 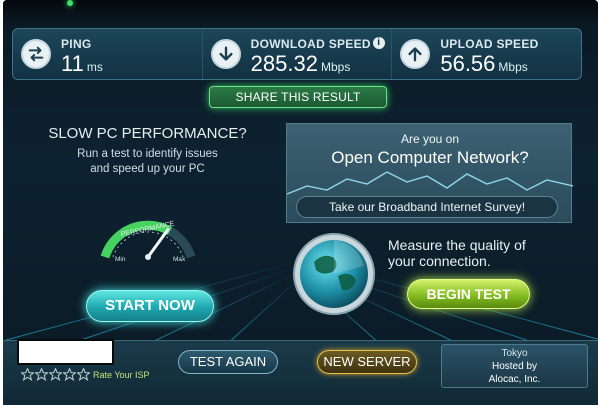 I want to click on upload-label: UPLOAD SPEED, so click(x=489, y=44).